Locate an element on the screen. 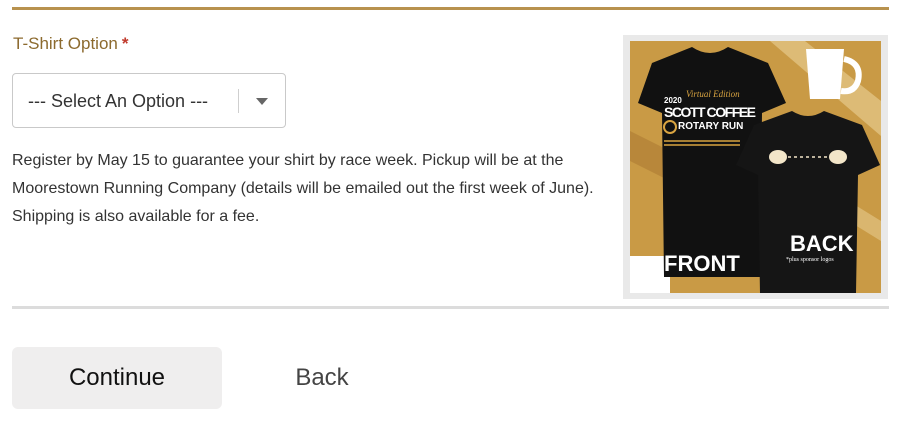  field-label-text: T-Shirt Option is located at coordinates (65, 43).